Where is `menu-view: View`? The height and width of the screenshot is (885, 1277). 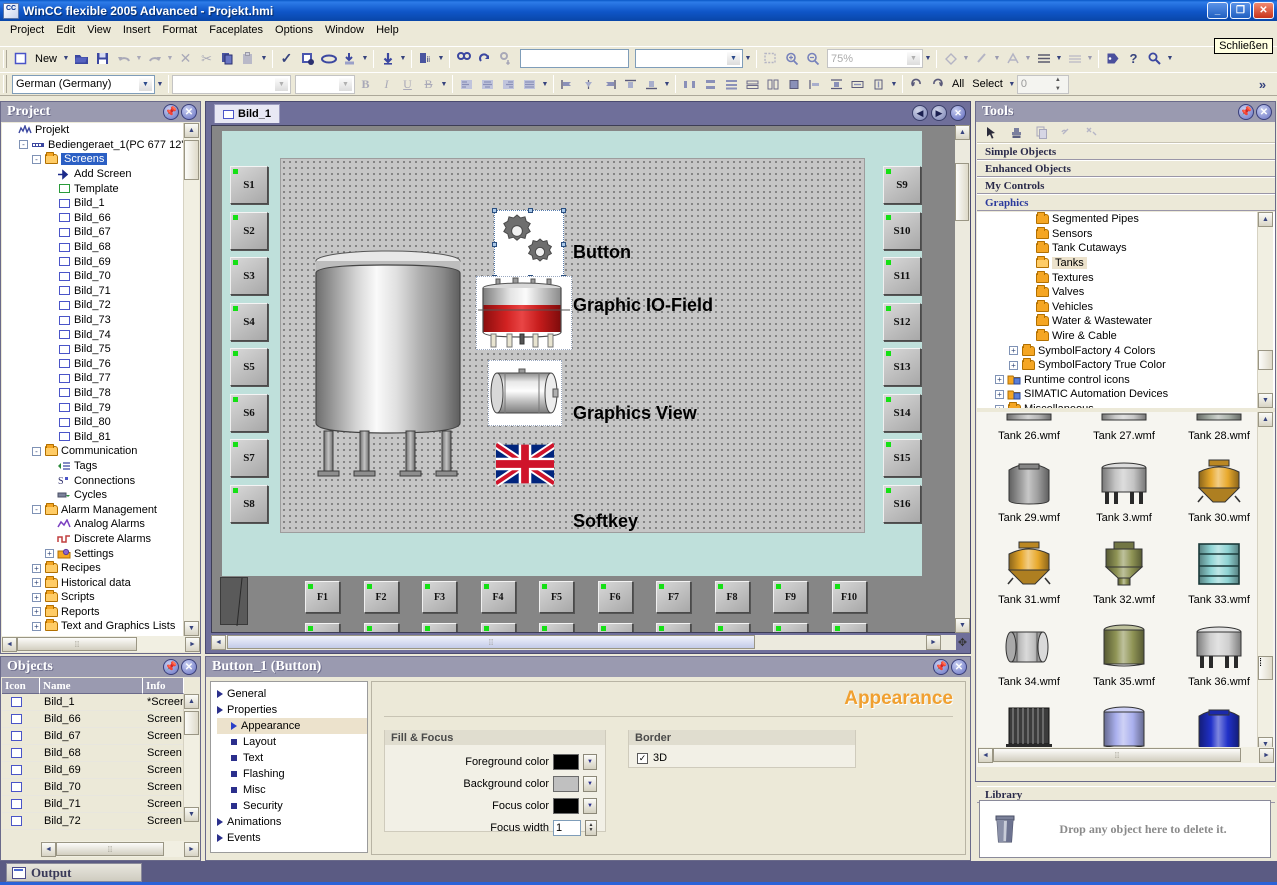 menu-view: View is located at coordinates (99, 30).